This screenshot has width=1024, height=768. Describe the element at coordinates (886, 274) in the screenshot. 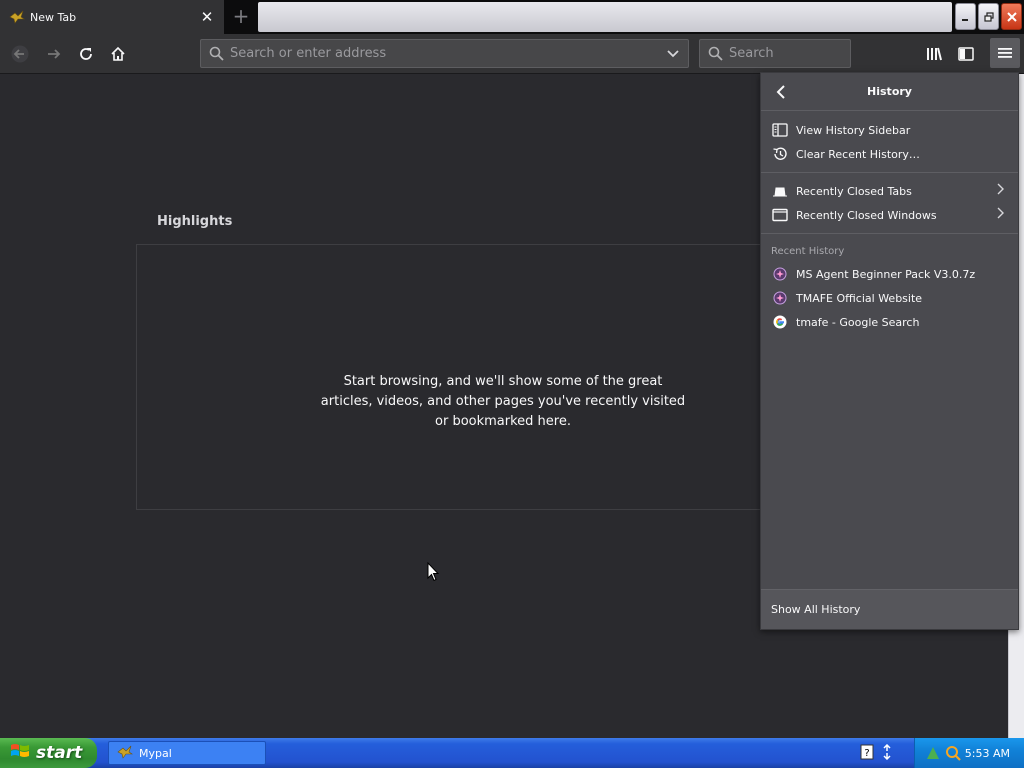

I see `recent-history-label: MS Agent Beginner Pack V3.0.7z` at that location.